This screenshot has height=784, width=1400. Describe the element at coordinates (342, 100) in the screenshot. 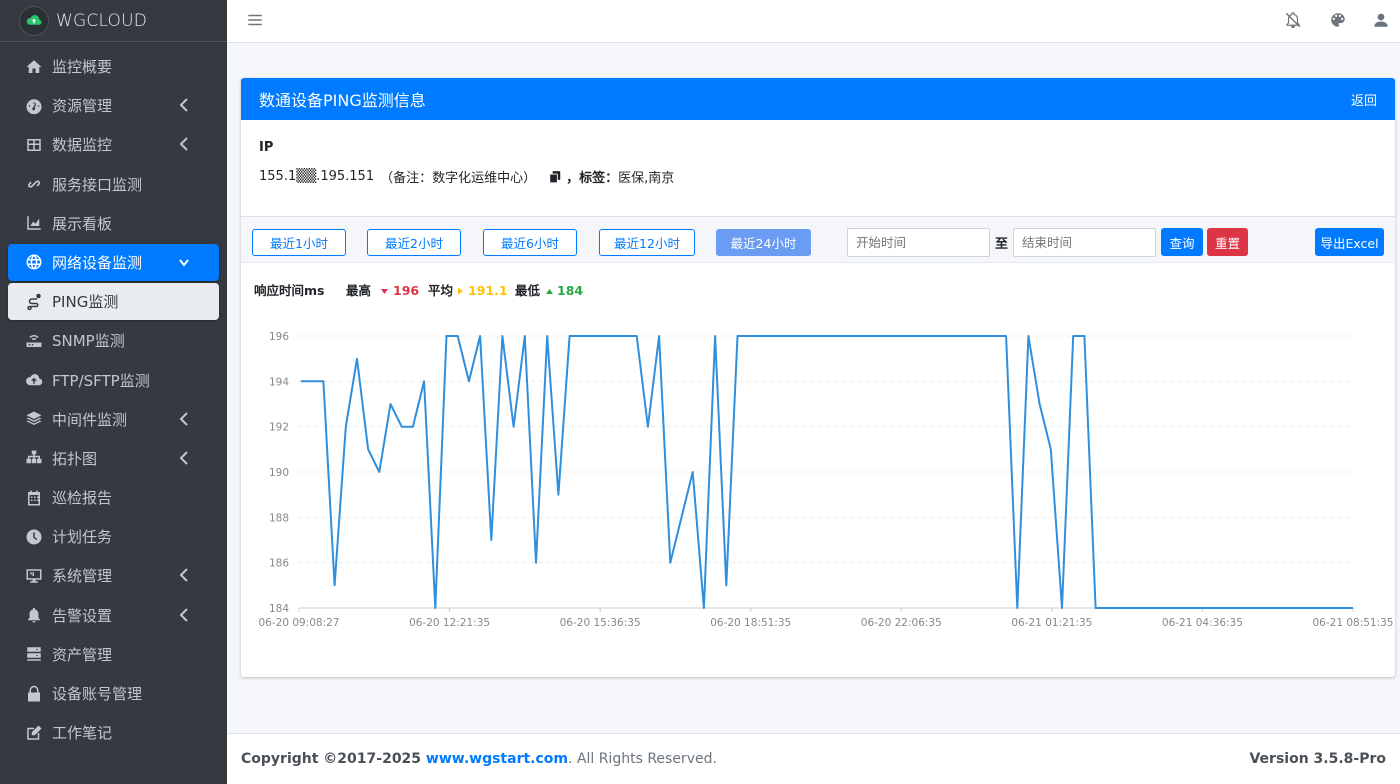

I see `card-title: 数通设备PING监测信息` at that location.